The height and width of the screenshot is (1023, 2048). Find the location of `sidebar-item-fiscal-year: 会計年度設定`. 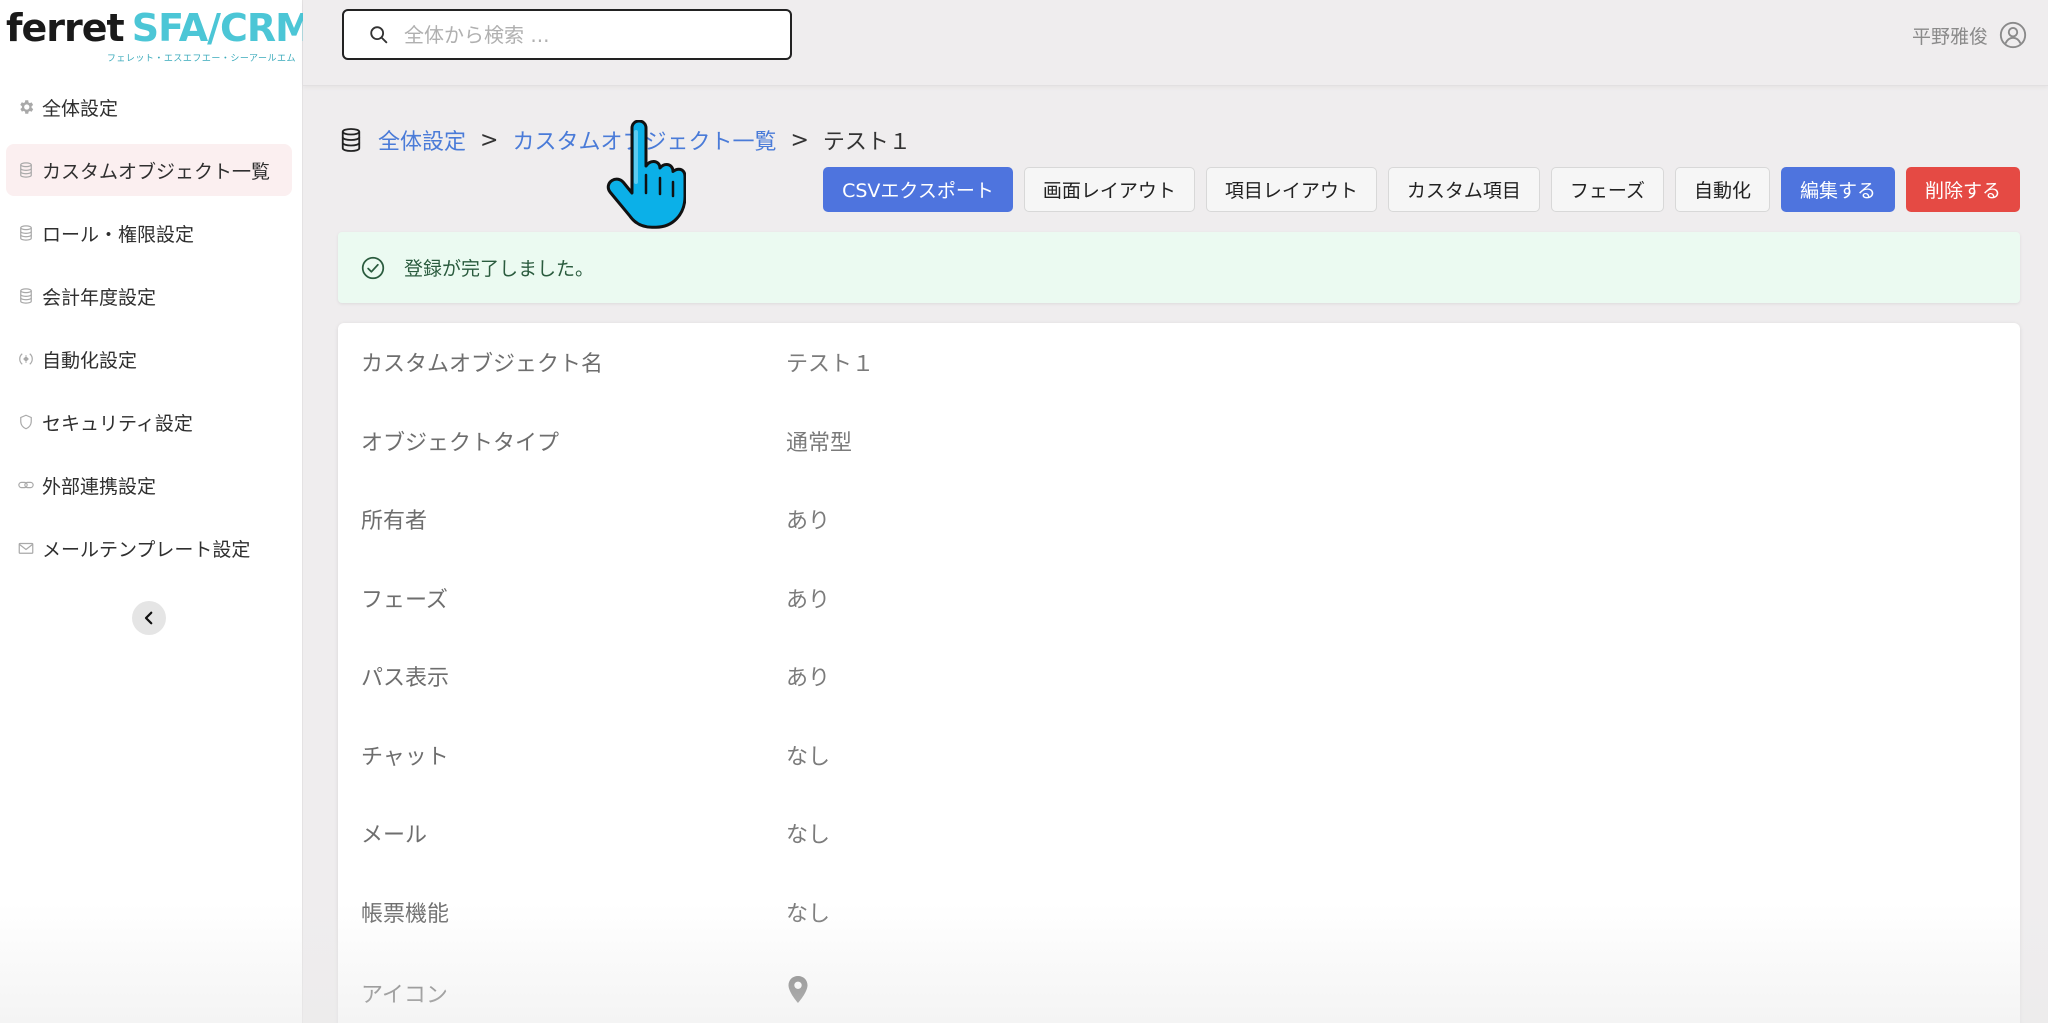

sidebar-item-fiscal-year: 会計年度設定 is located at coordinates (149, 296).